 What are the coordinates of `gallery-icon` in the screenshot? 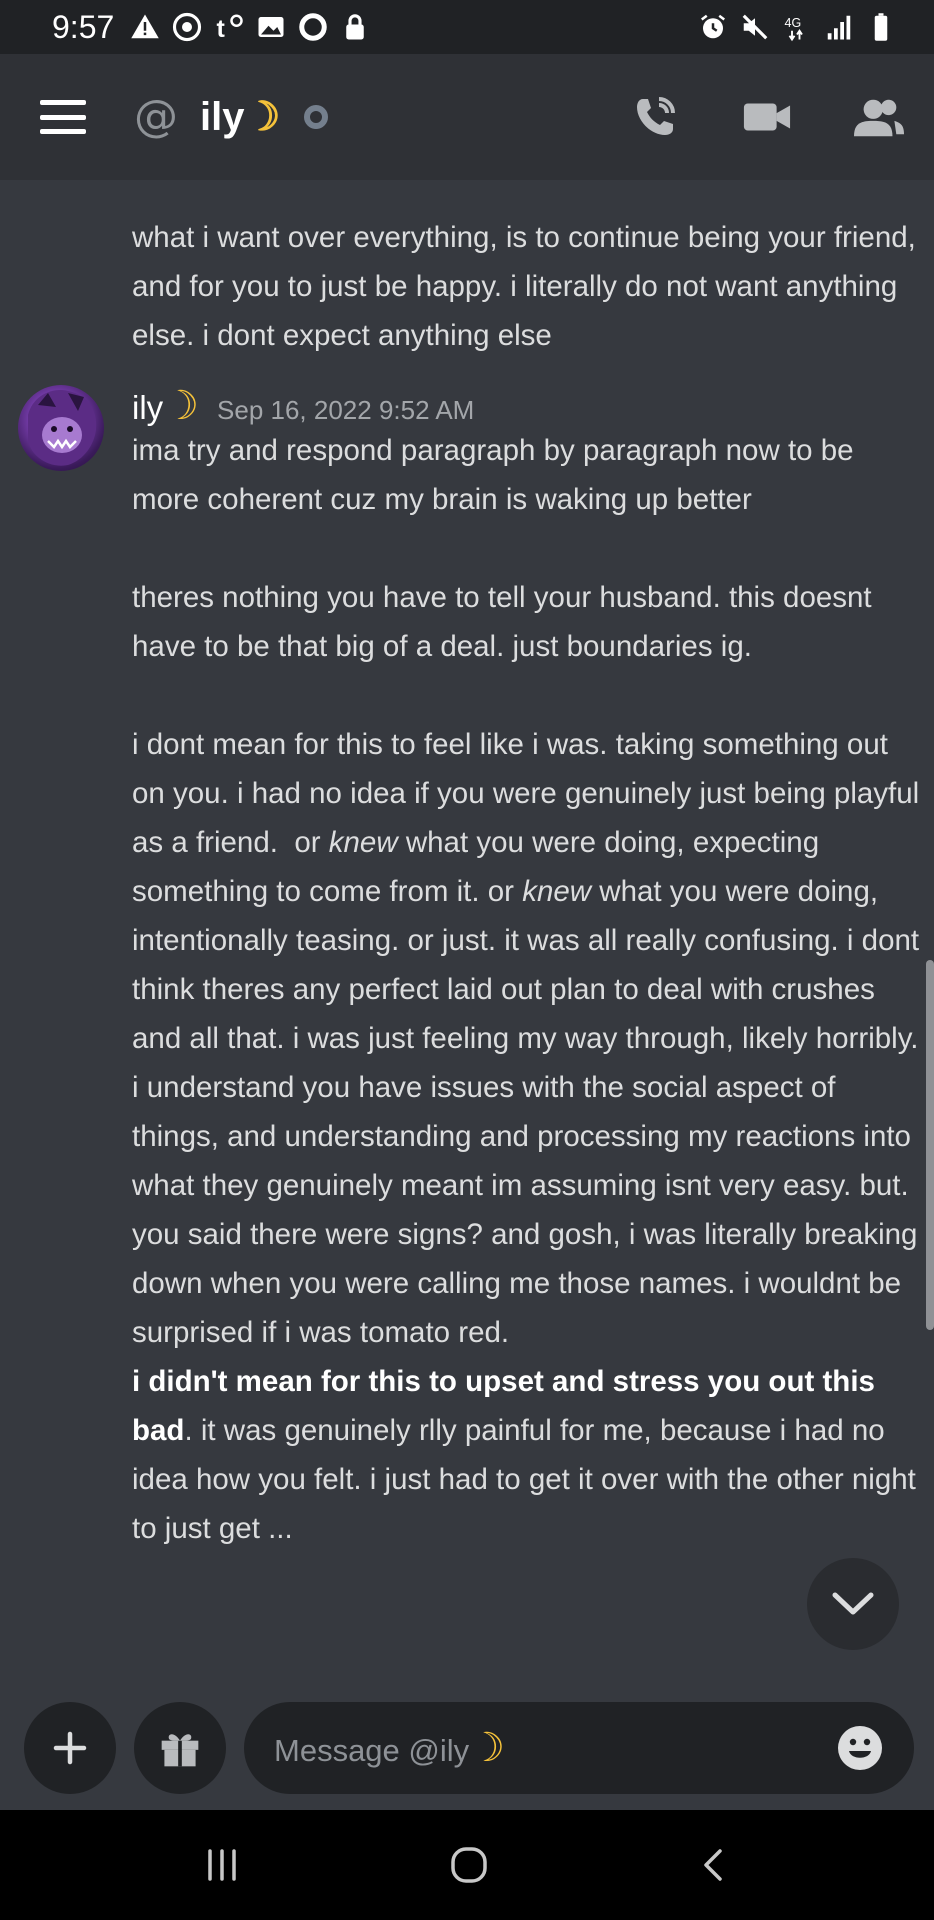 It's located at (271, 27).